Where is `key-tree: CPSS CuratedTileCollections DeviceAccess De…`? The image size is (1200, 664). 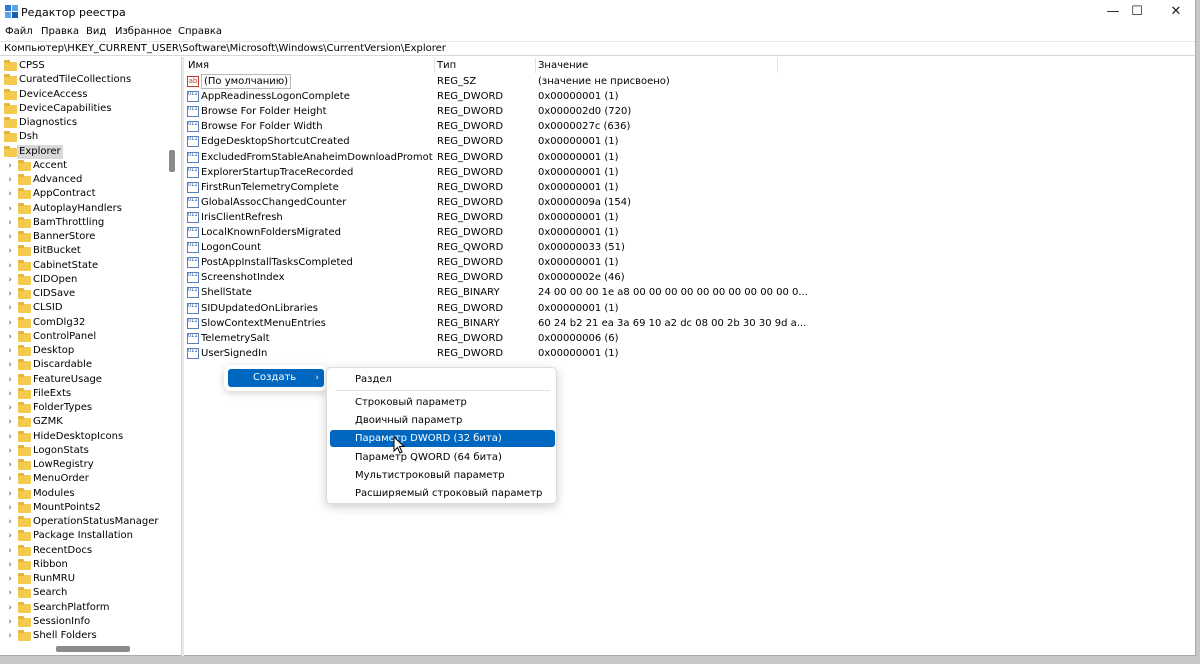
key-tree: CPSS CuratedTileCollections DeviceAccess De… is located at coordinates (89, 356).